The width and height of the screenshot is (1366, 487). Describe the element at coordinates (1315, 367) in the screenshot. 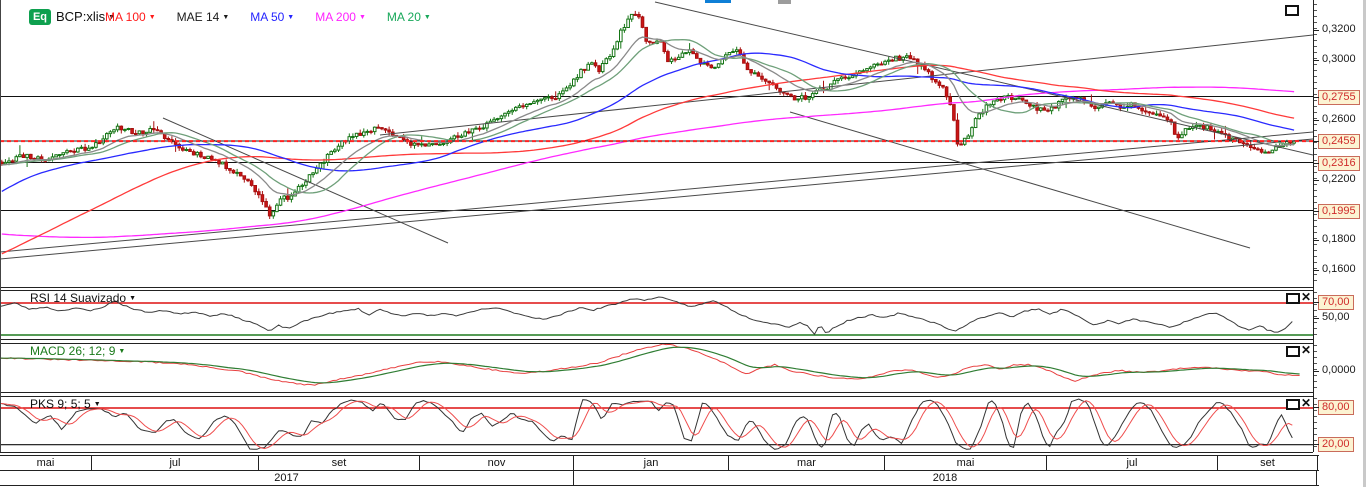

I see `macd-axis-ticks` at that location.